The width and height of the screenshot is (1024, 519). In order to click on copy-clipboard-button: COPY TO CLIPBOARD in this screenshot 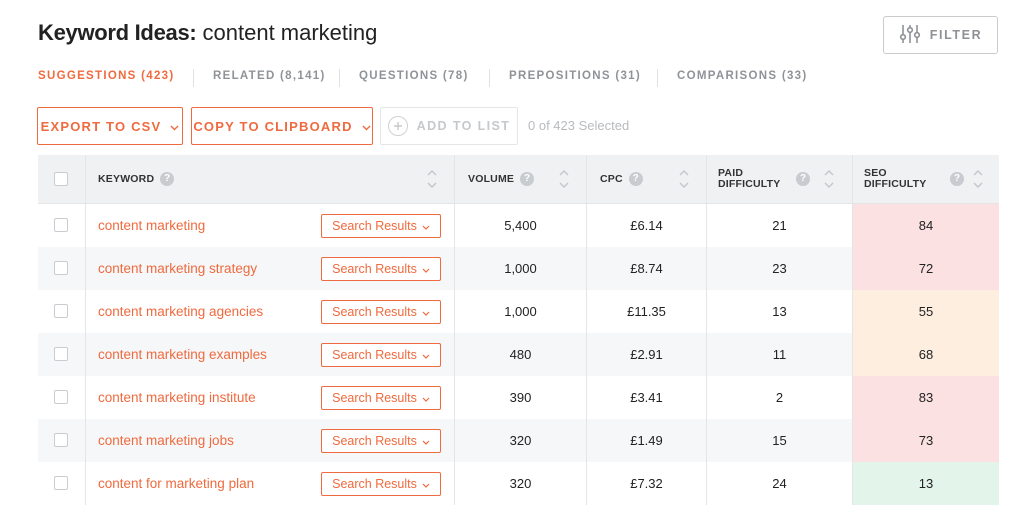, I will do `click(282, 126)`.